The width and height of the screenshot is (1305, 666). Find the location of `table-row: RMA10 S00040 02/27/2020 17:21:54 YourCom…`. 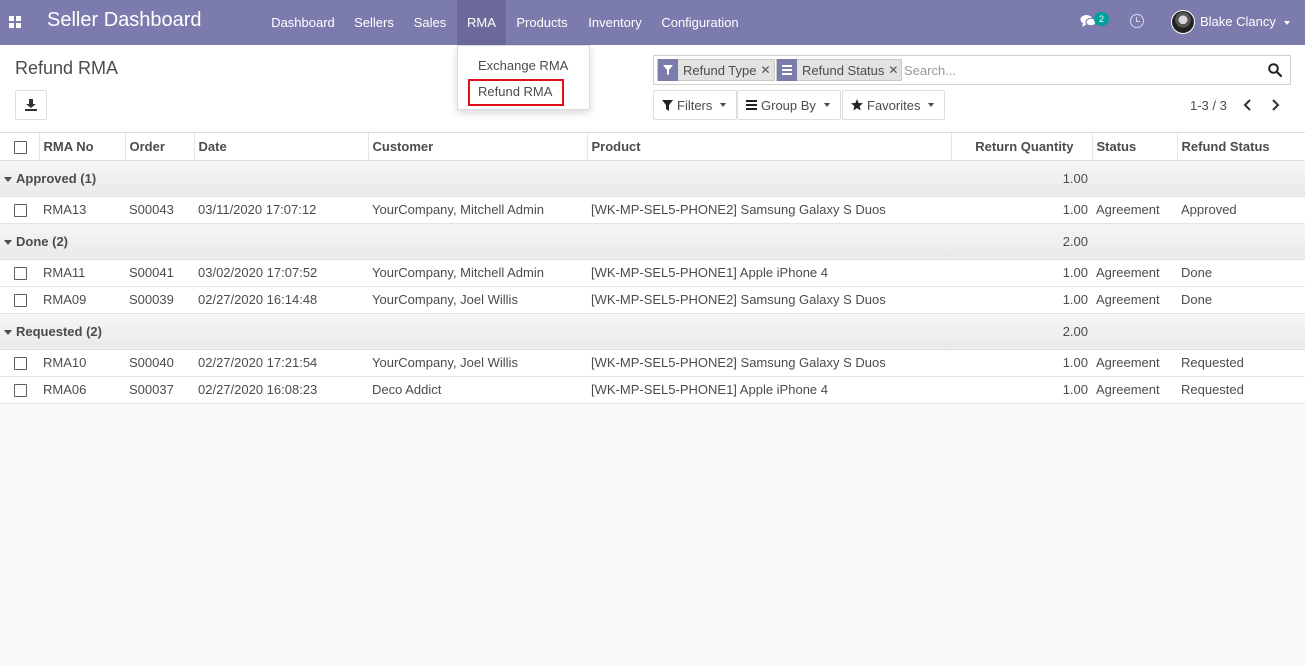

table-row: RMA10 S00040 02/27/2020 17:21:54 YourCom… is located at coordinates (652, 363).